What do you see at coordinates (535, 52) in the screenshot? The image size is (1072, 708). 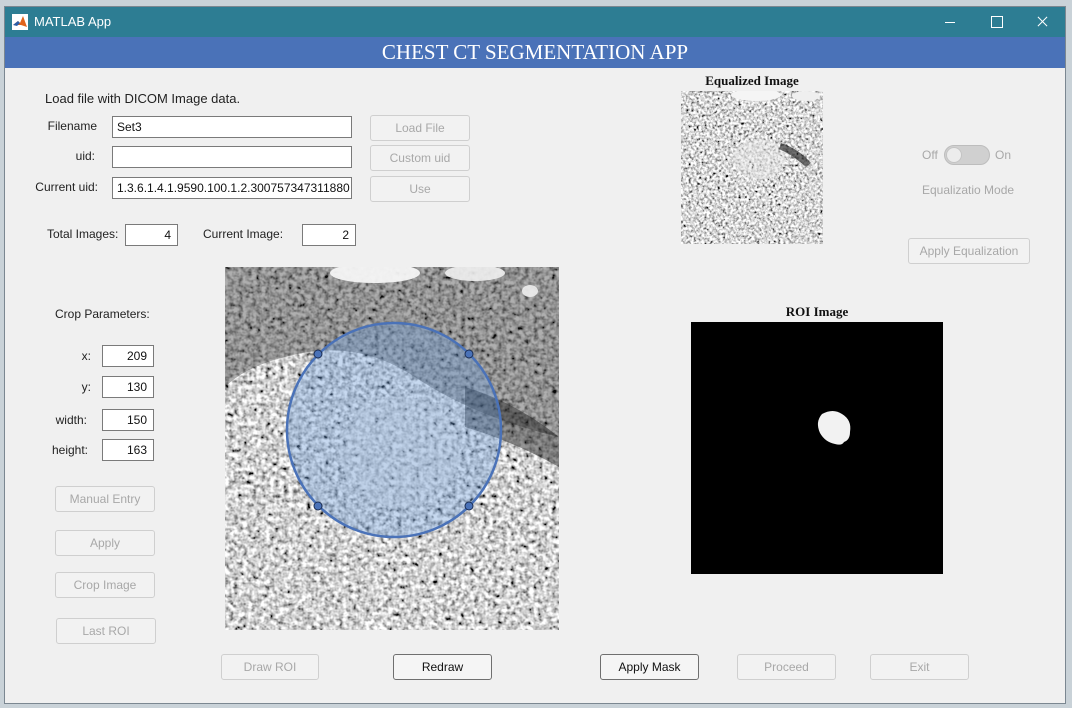 I see `app-header-banner: CHEST CT SEGMENTATION APP` at bounding box center [535, 52].